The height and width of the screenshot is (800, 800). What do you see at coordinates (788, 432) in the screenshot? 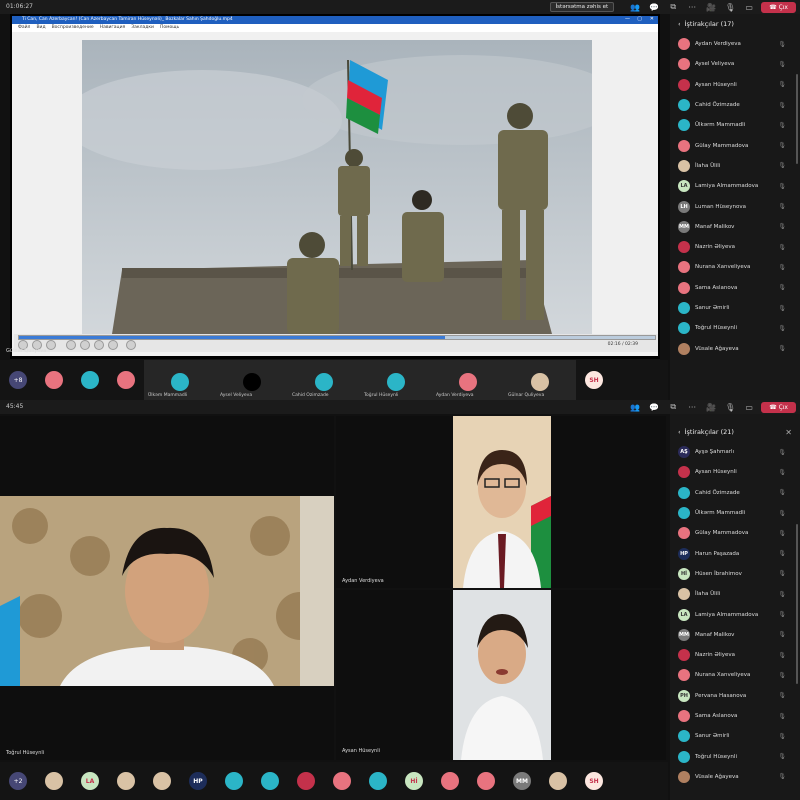
I see `close-icon: ✕` at bounding box center [788, 432].